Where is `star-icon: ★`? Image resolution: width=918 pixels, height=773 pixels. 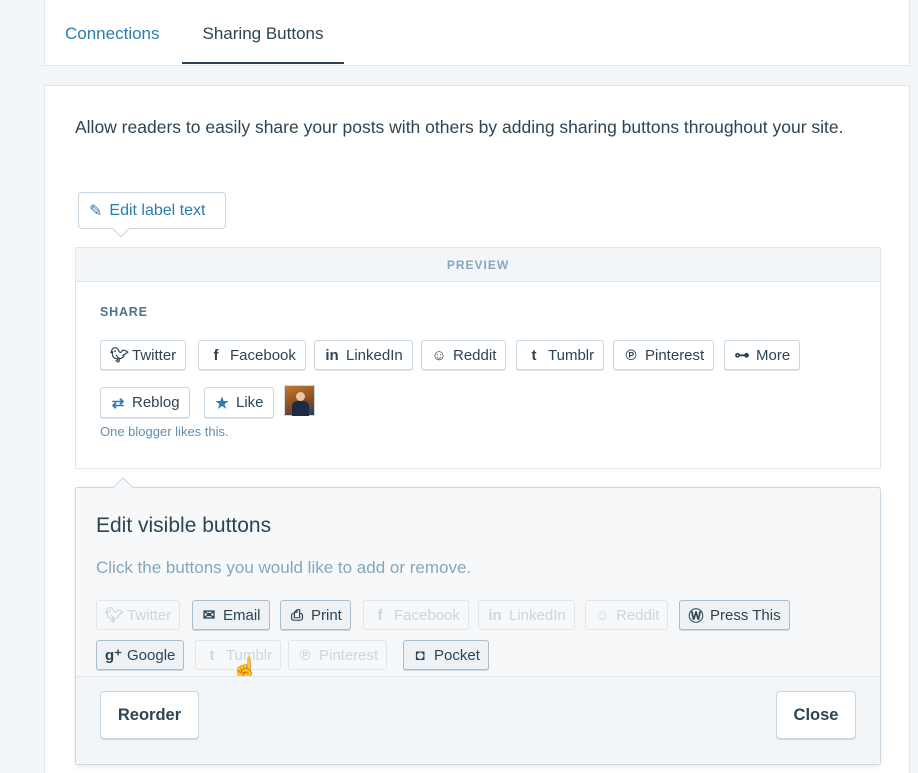
star-icon: ★ is located at coordinates (222, 403).